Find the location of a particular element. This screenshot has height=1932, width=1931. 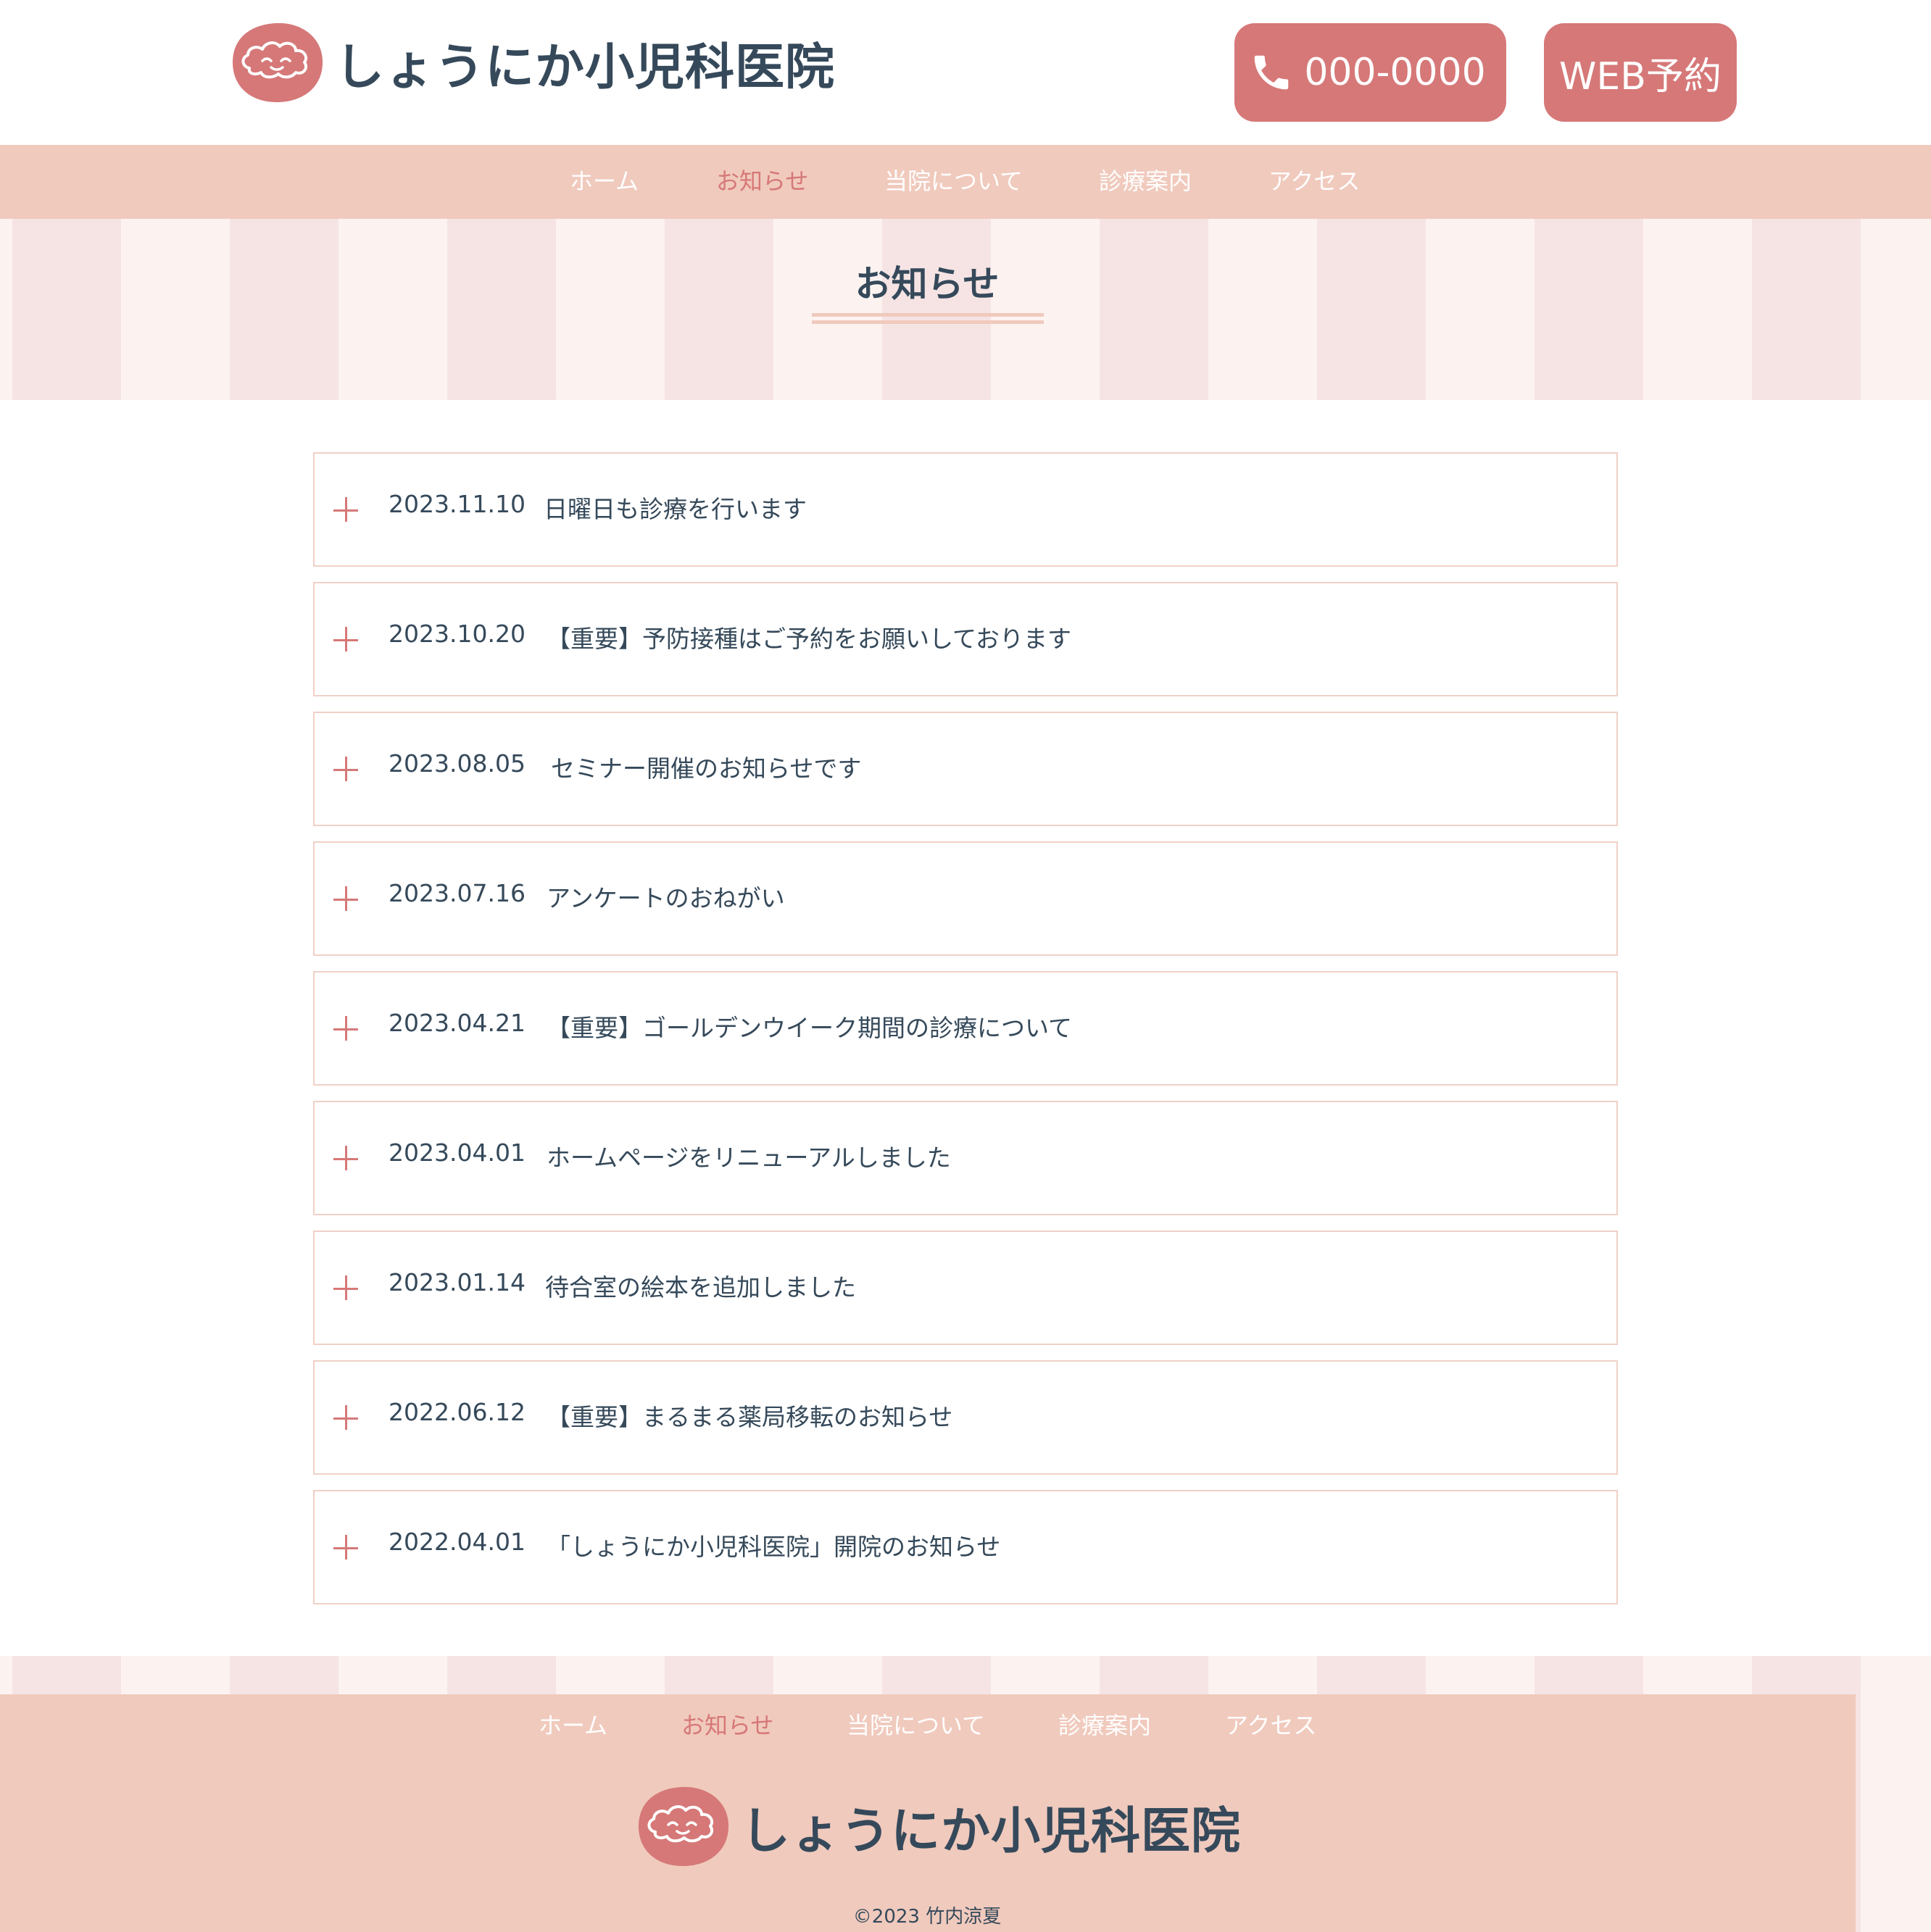

footer-nav-item-home: ホーム is located at coordinates (573, 1726).